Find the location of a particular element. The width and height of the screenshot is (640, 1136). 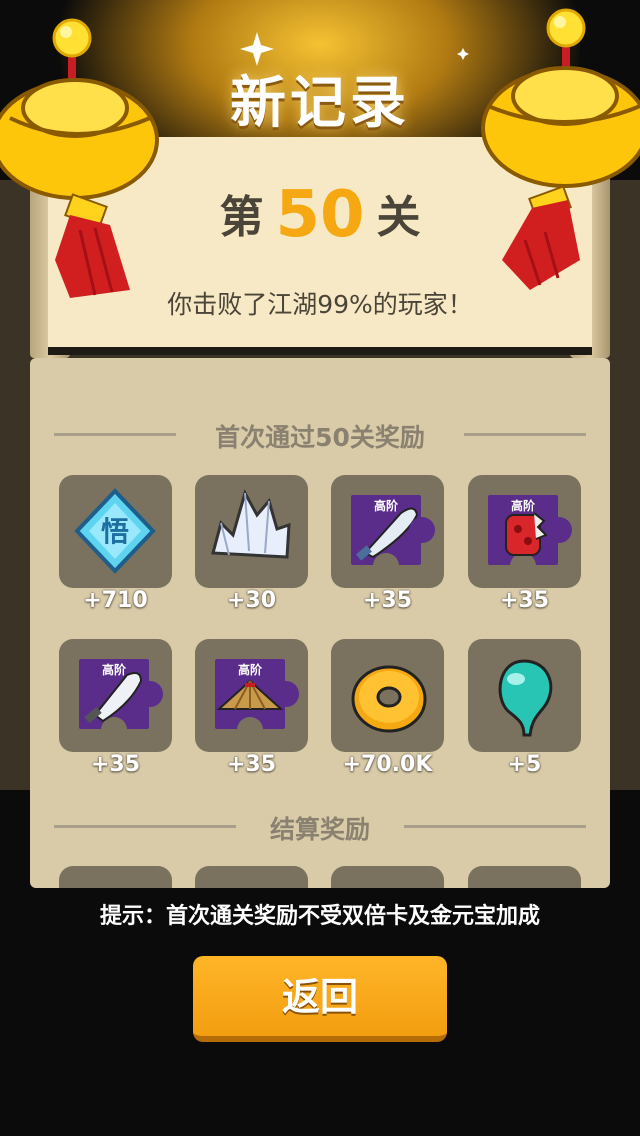

advanced-saber-fragment-icon is located at coordinates (387, 534).